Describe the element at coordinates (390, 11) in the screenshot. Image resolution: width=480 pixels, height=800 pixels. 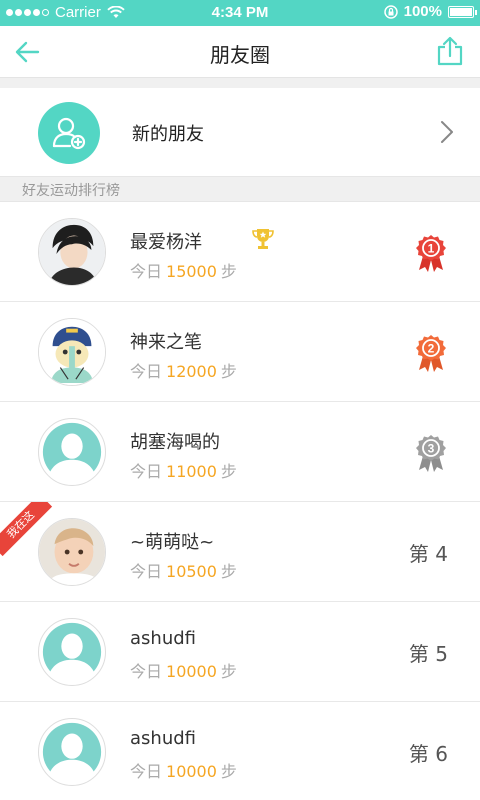
I see `rotation-lock-icon` at that location.